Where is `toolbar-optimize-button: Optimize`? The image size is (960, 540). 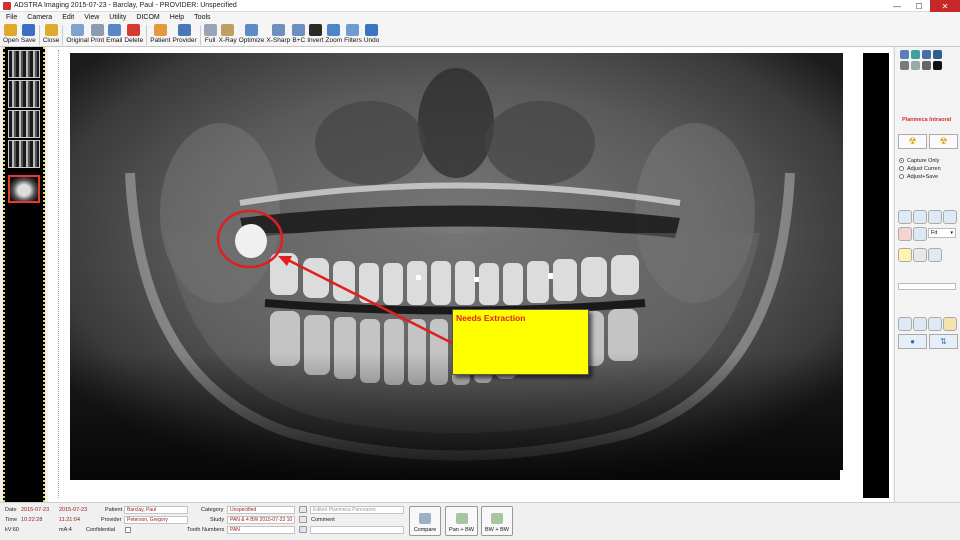
toolbar-optimize-button: Optimize is located at coordinates (251, 35).